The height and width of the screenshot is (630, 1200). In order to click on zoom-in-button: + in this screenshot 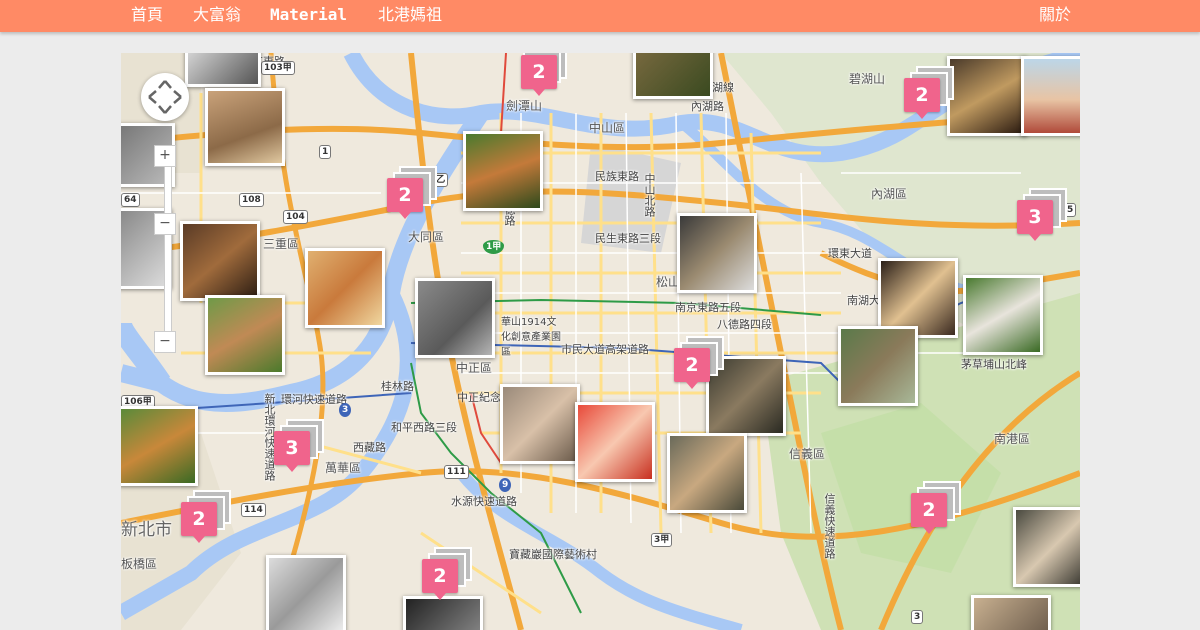, I will do `click(165, 156)`.